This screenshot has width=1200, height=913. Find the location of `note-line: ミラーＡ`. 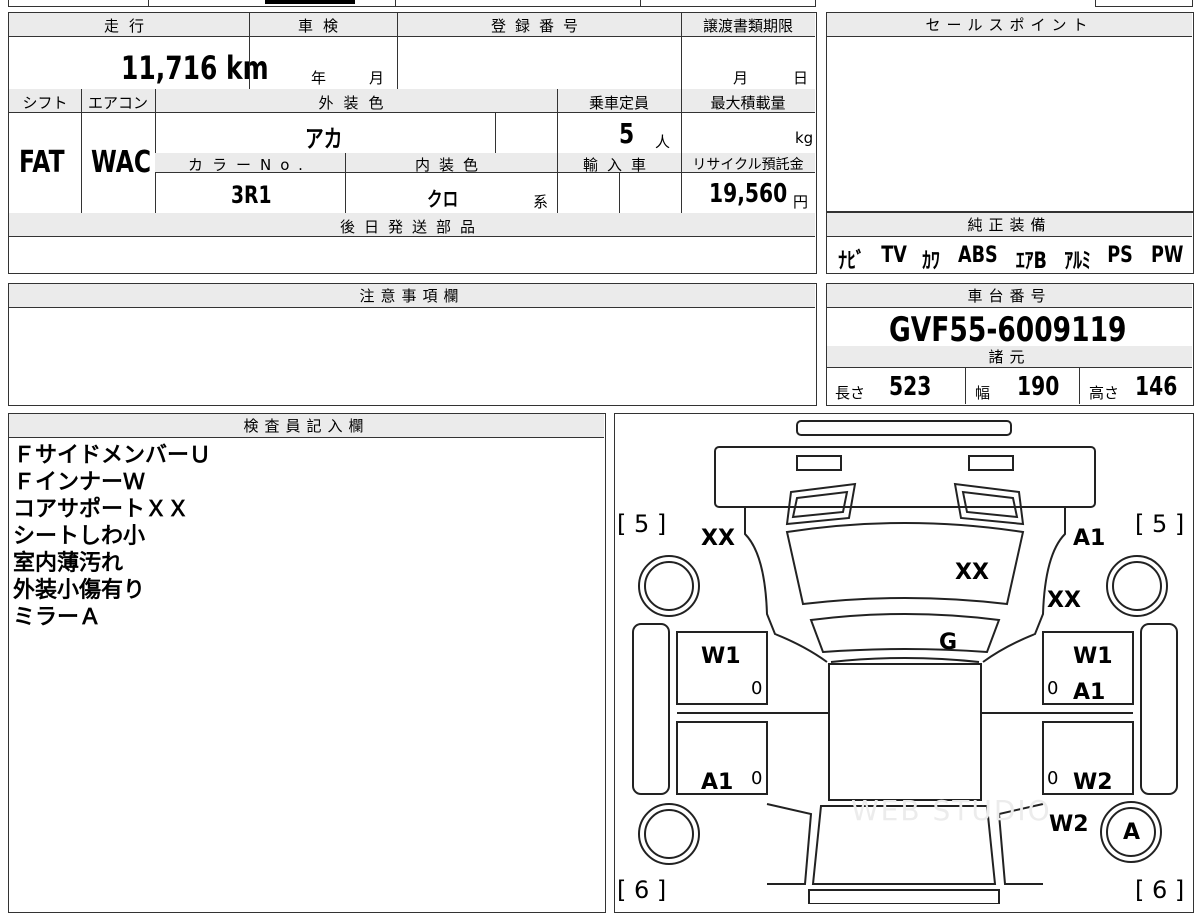

note-line: ミラーＡ is located at coordinates (57, 617).